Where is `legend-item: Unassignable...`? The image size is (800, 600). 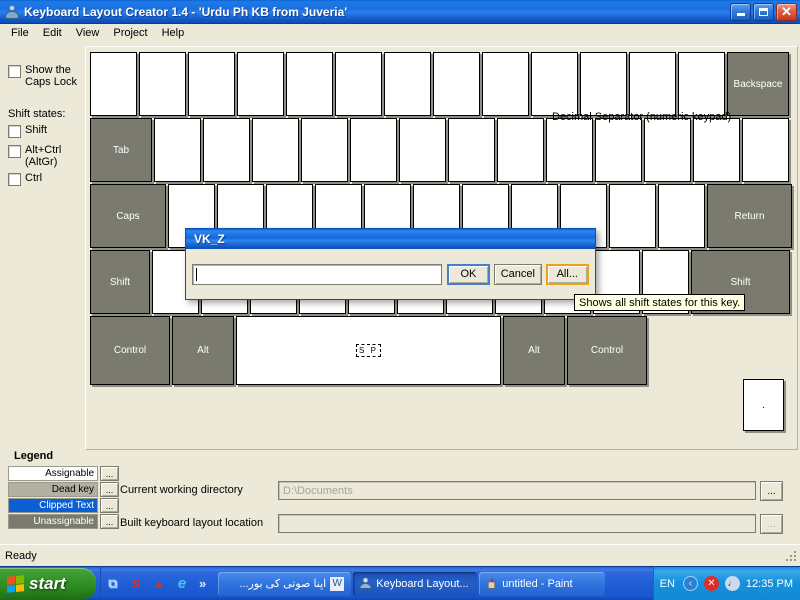
legend-item: Unassignable... is located at coordinates (63, 521).